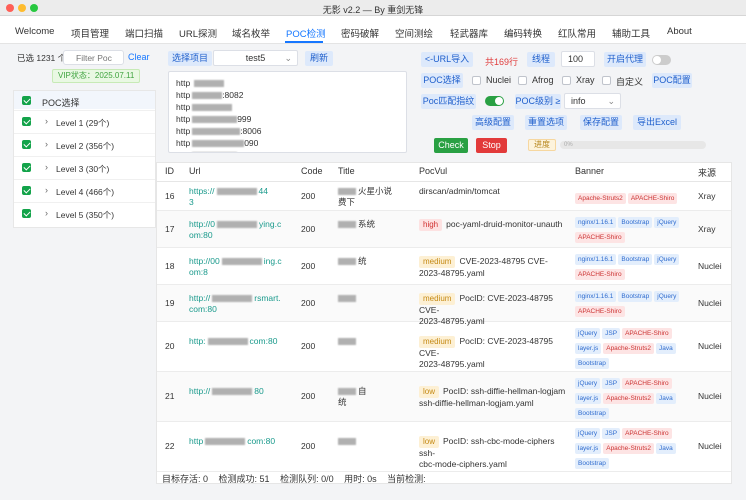 The height and width of the screenshot is (500, 746). Describe the element at coordinates (241, 391) in the screenshot. I see `row-url: http://80` at that location.